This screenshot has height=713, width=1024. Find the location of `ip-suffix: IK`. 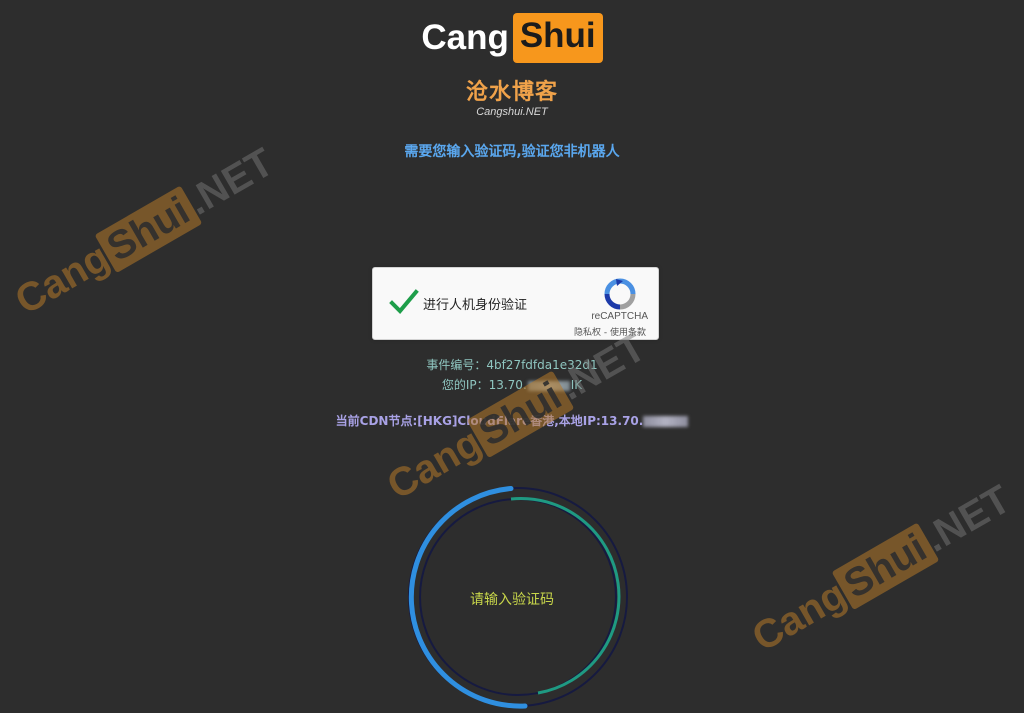

ip-suffix: IK is located at coordinates (576, 385).